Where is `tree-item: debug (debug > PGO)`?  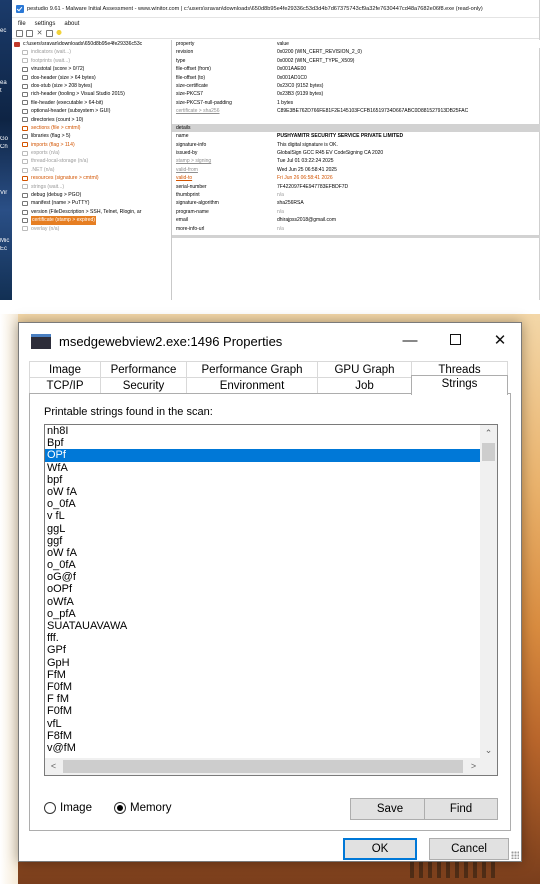
tree-item: debug (debug > PGO) is located at coordinates (91, 195).